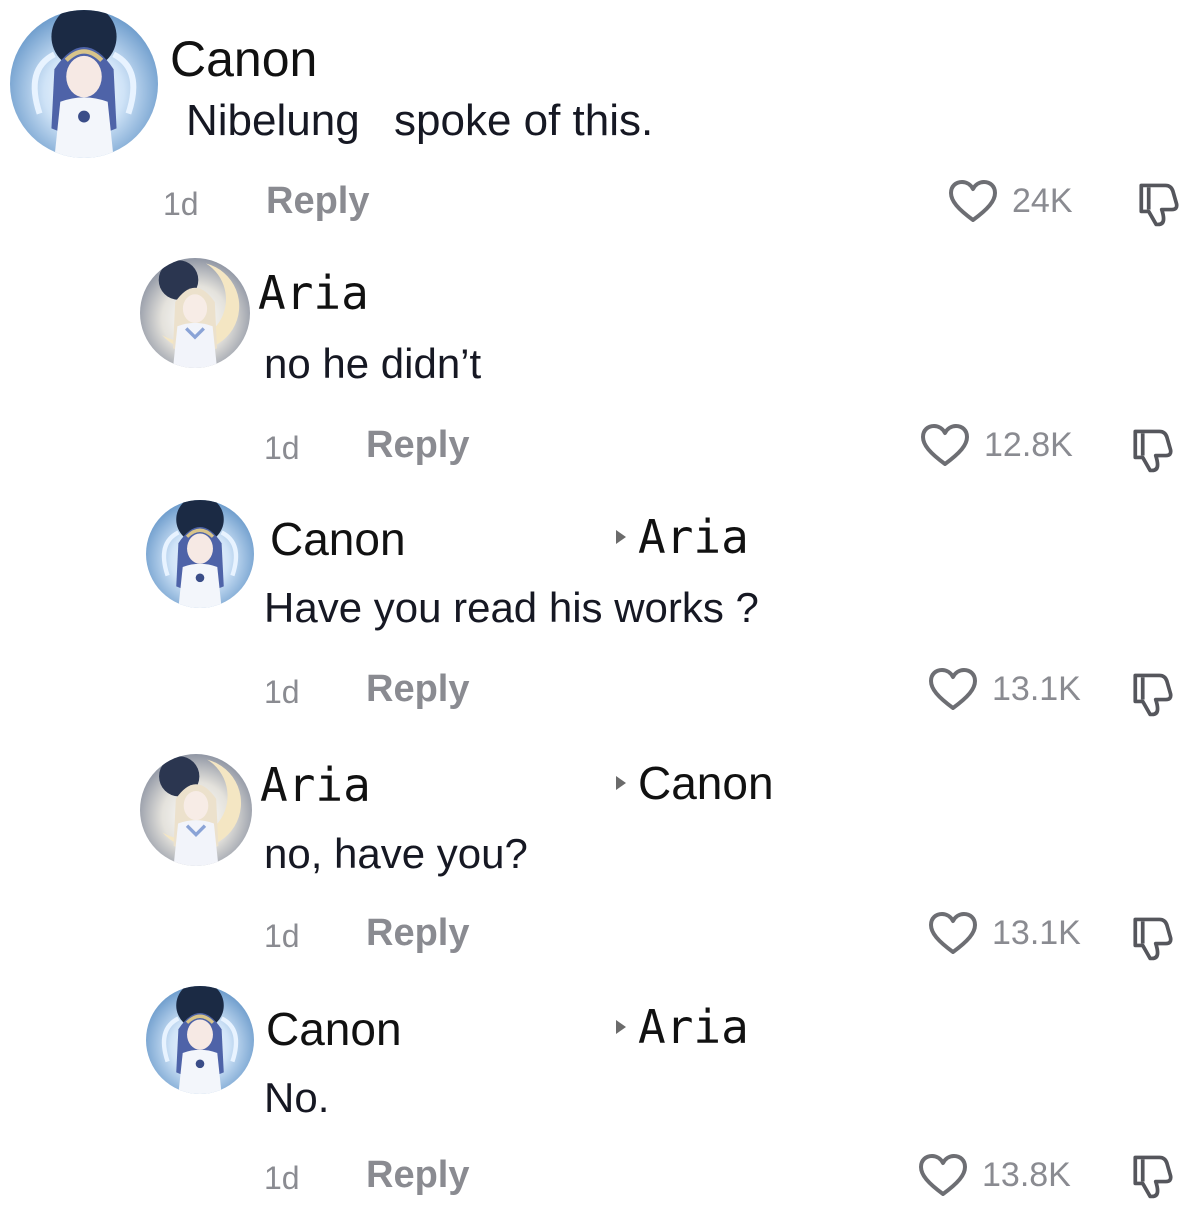 This screenshot has width=1199, height=1207. I want to click on comment-text: no, have you?, so click(396, 853).